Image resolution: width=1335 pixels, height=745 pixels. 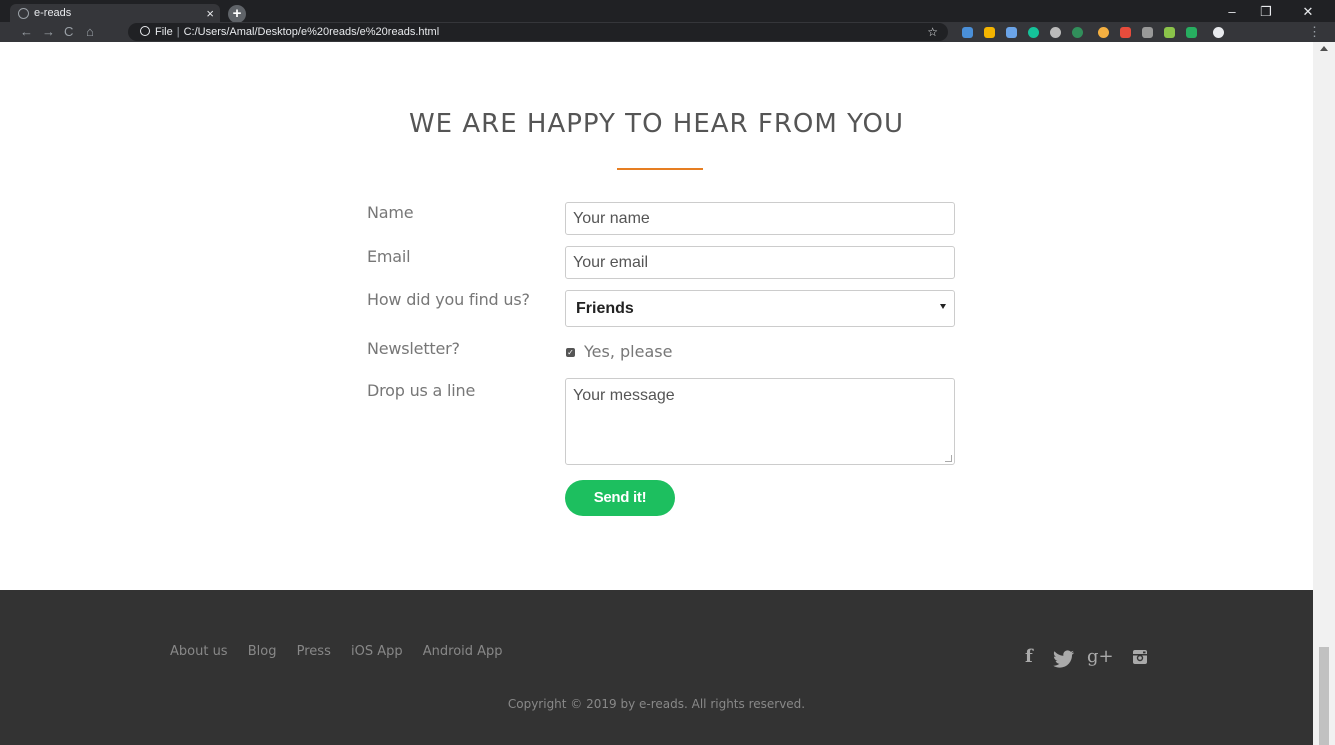 What do you see at coordinates (948, 458) in the screenshot?
I see `resize-handle-icon` at bounding box center [948, 458].